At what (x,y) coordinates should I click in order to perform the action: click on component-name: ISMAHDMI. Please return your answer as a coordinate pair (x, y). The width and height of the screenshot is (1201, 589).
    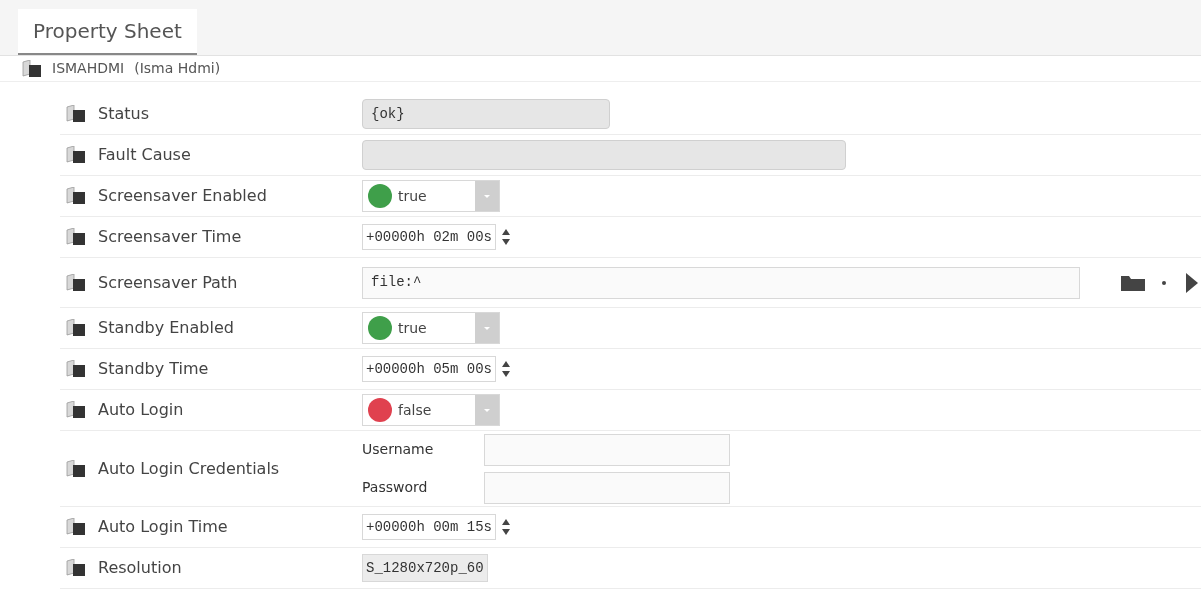
    Looking at the image, I should click on (88, 68).